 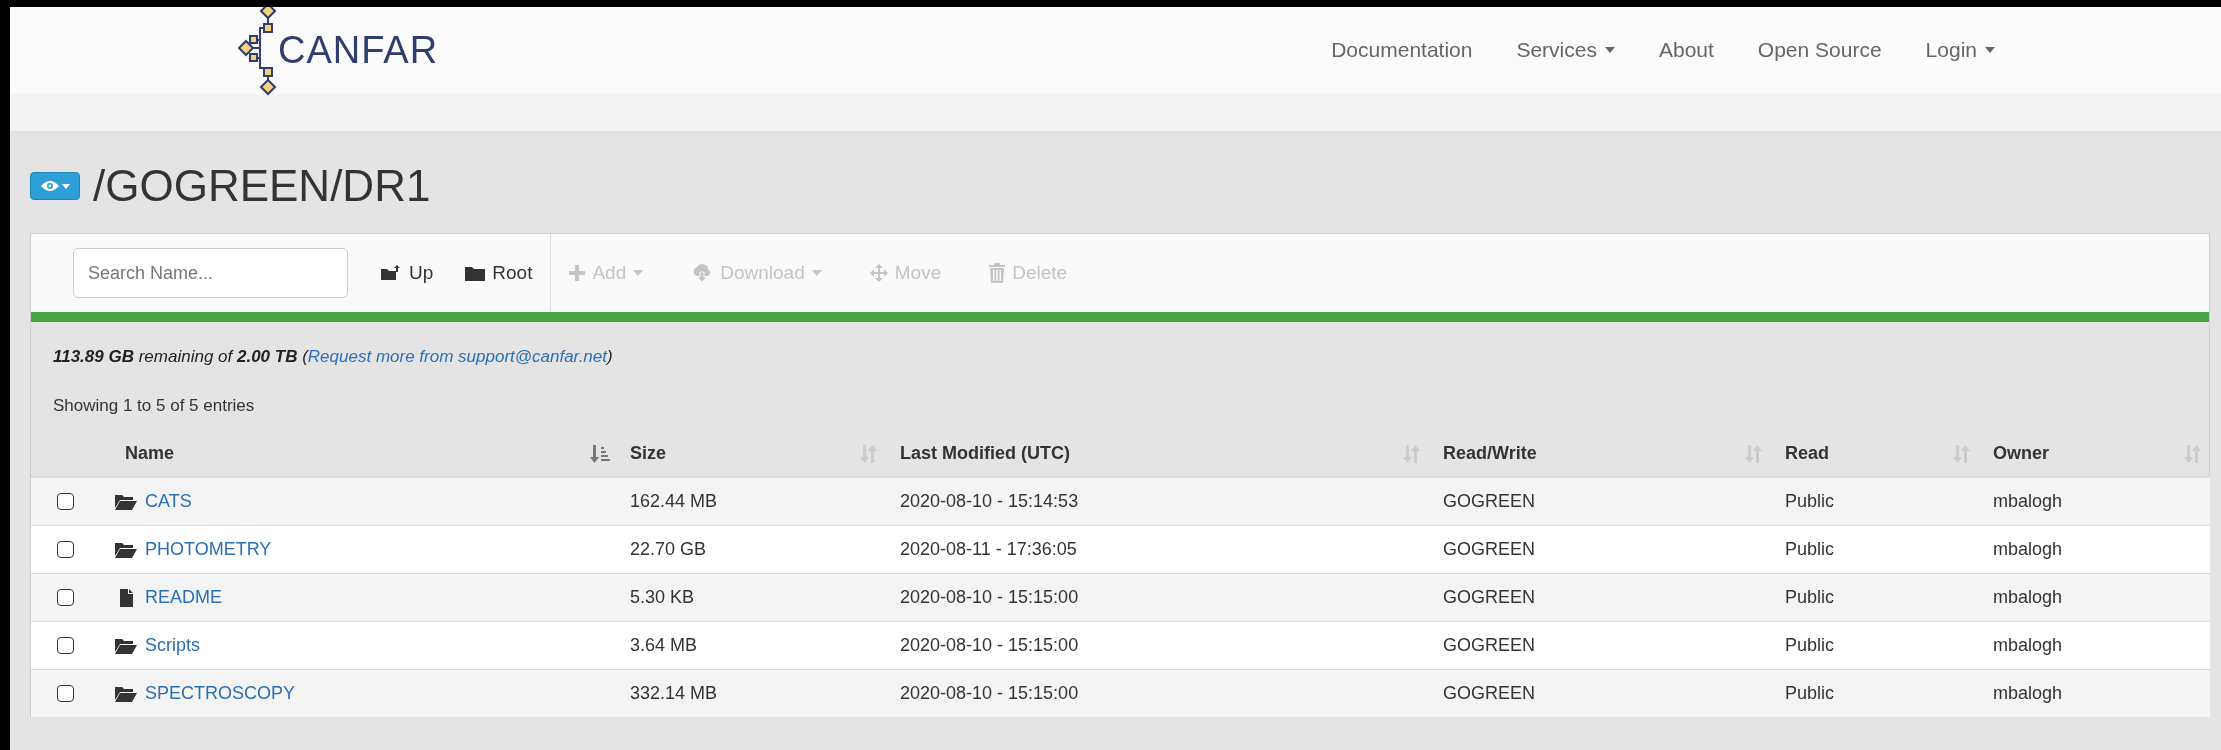 I want to click on support-link: Request more from support@canfar.net, so click(x=457, y=356).